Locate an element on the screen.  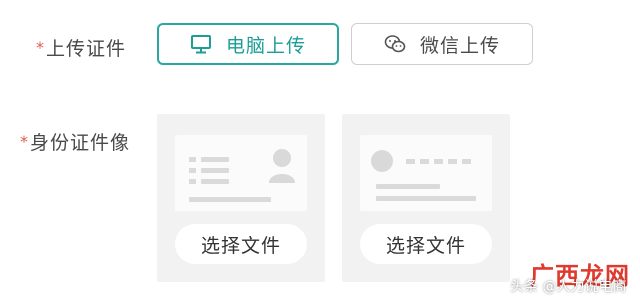
monitor-icon is located at coordinates (201, 44).